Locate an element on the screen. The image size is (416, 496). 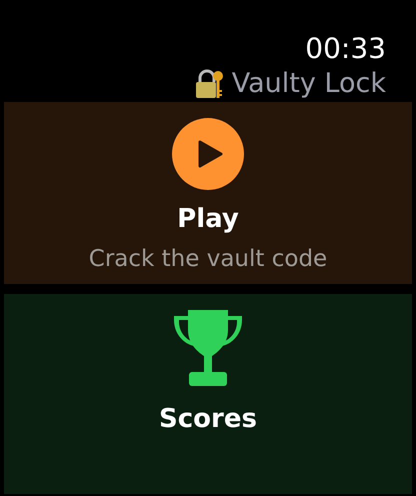
card-subtitle: Crack the vault code is located at coordinates (208, 259).